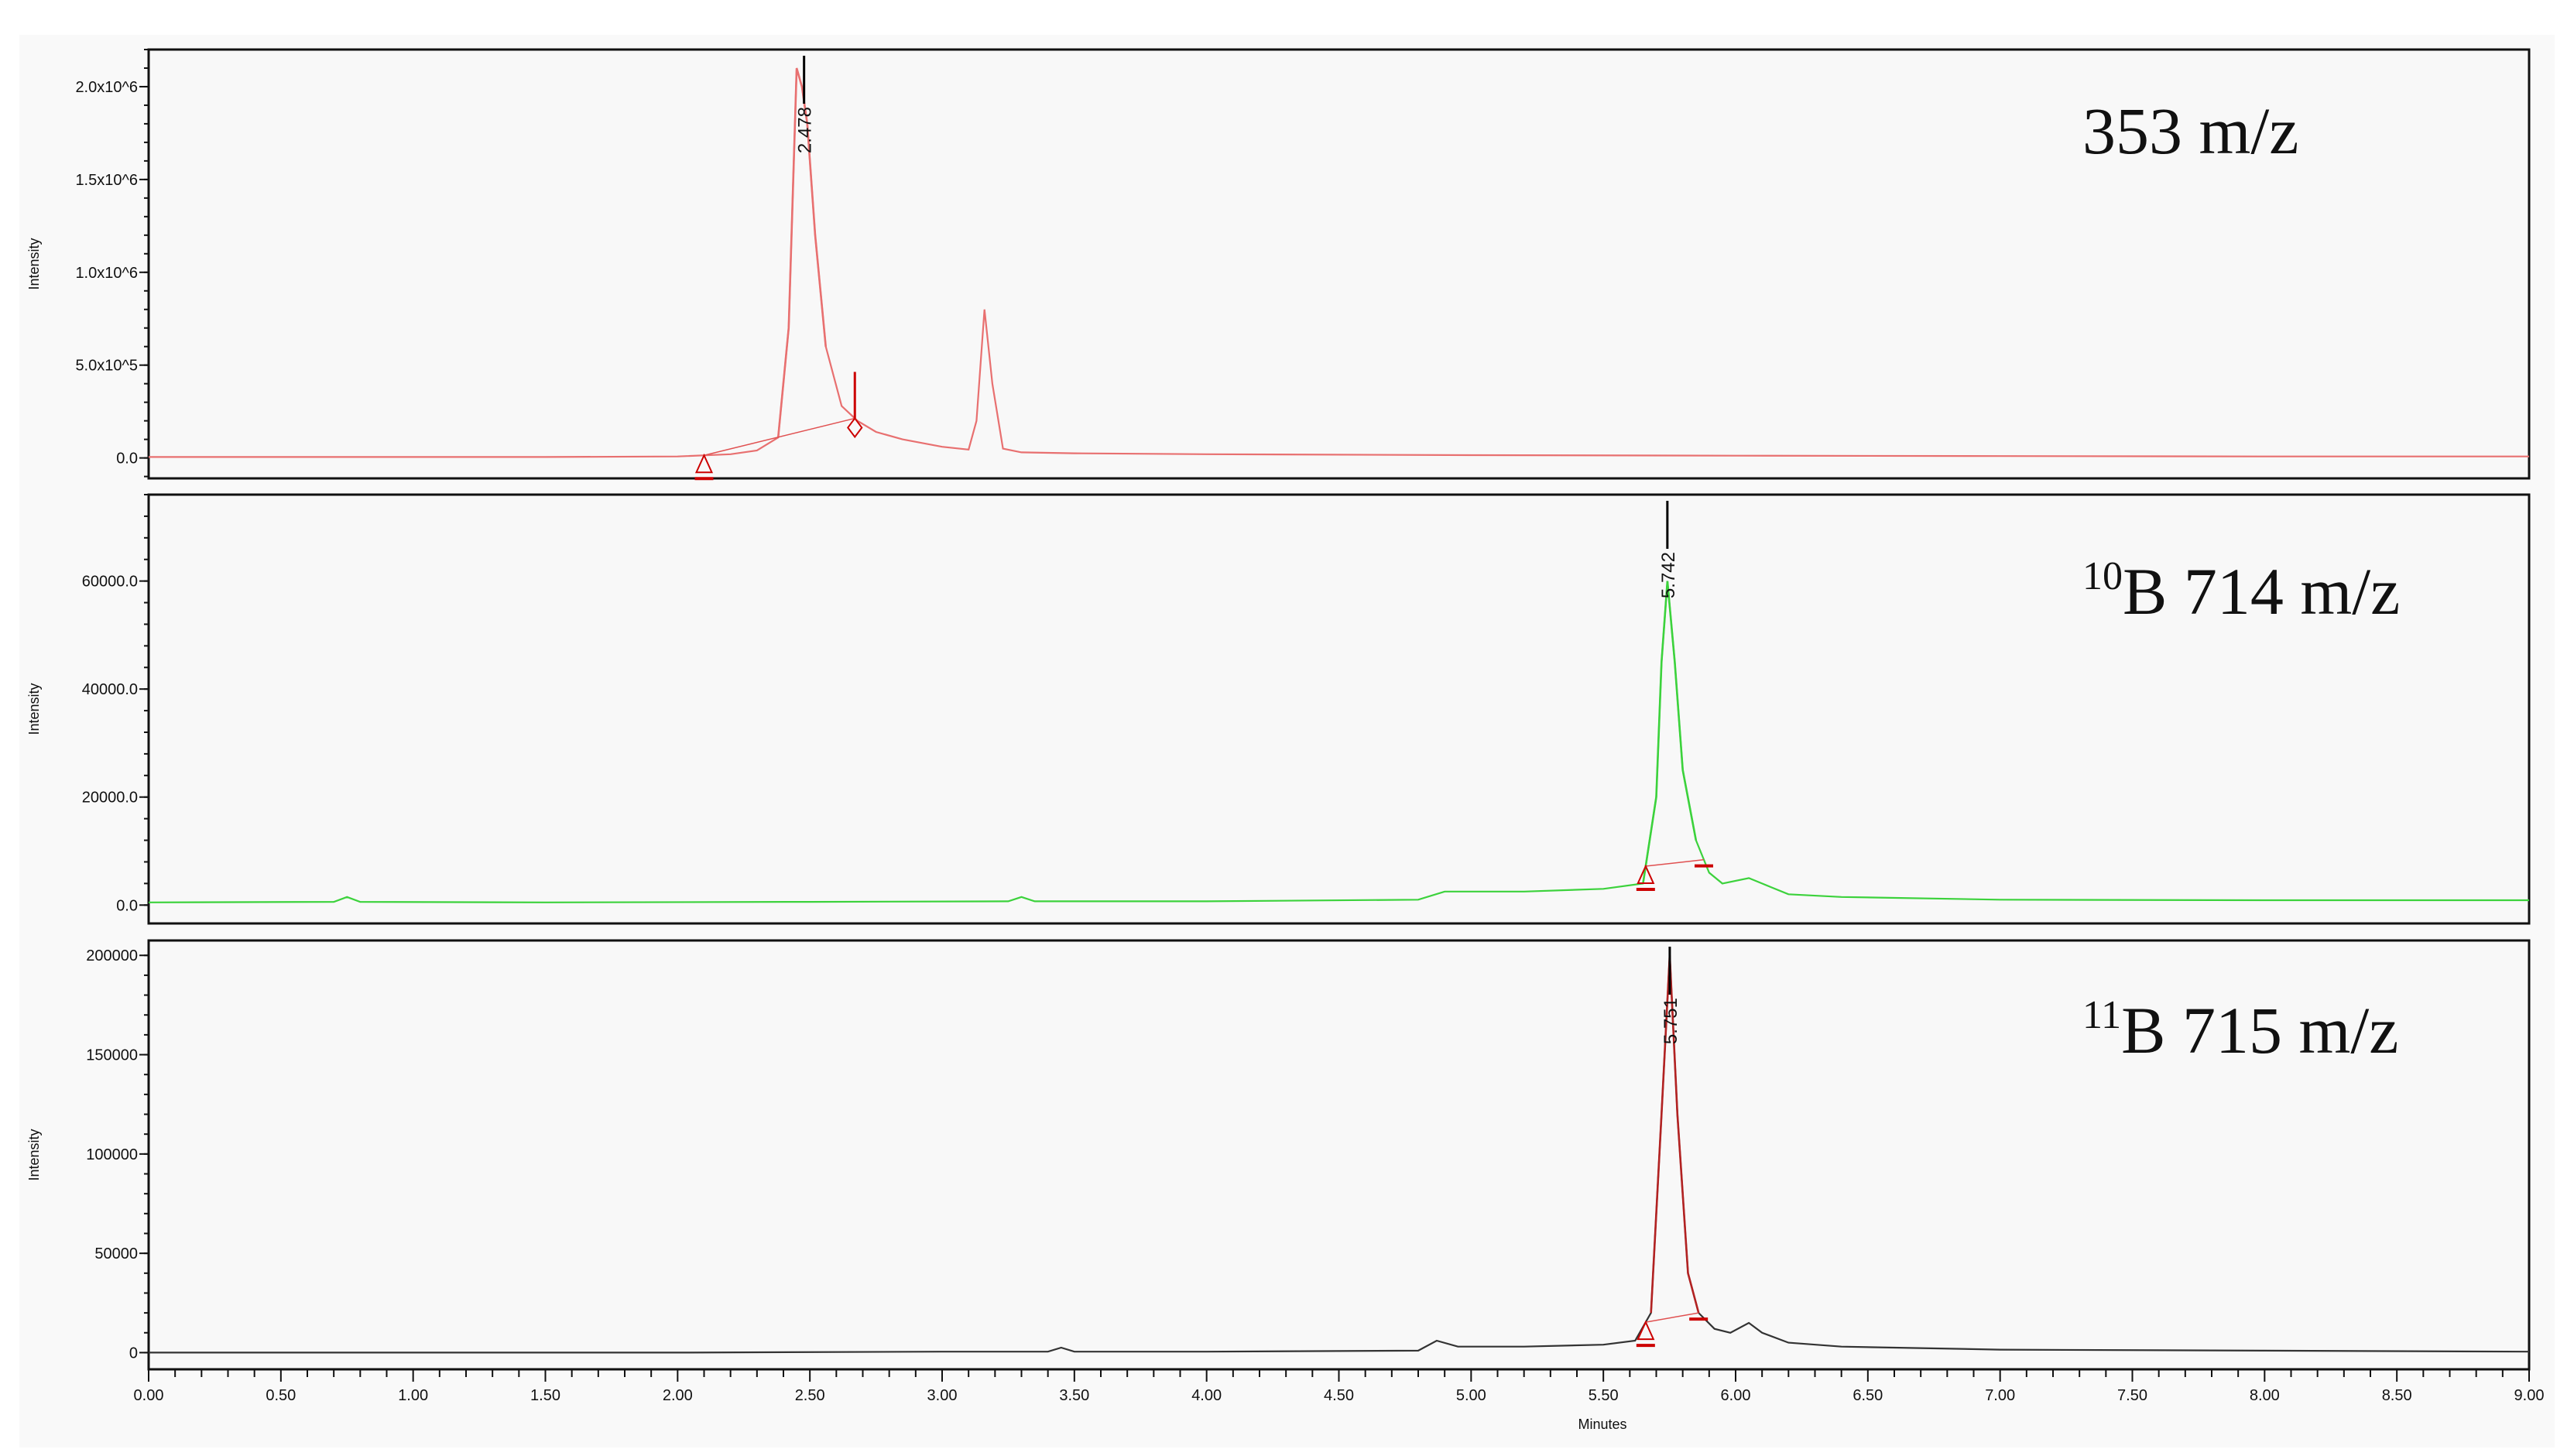  I want to click on x-tick-label: 5.00, so click(1471, 1395).